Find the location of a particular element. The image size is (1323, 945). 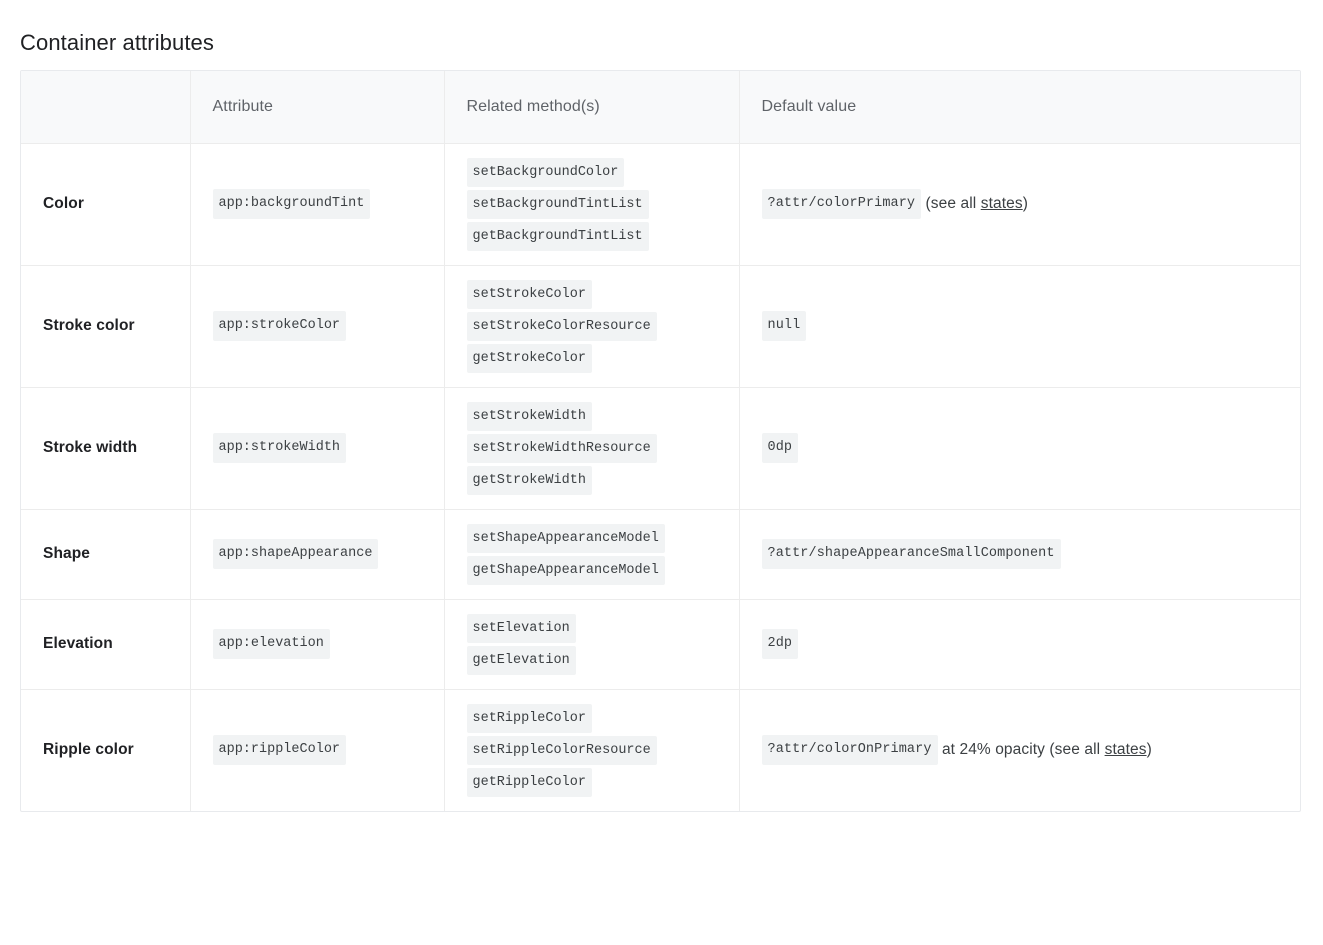

row-label: Color is located at coordinates (106, 204).